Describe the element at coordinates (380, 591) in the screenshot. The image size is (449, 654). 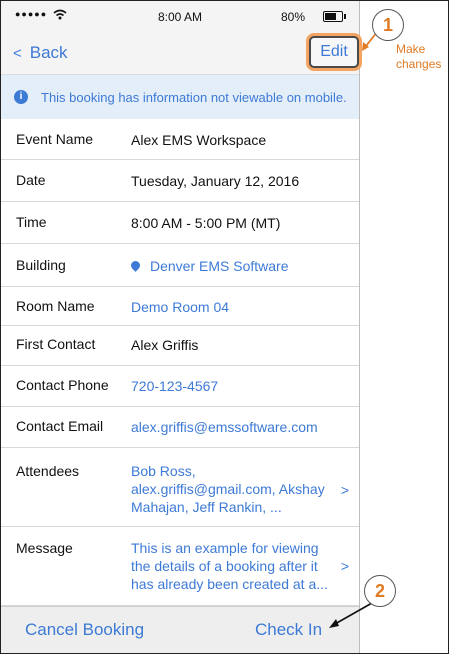
I see `callout-2-badge: 2` at that location.